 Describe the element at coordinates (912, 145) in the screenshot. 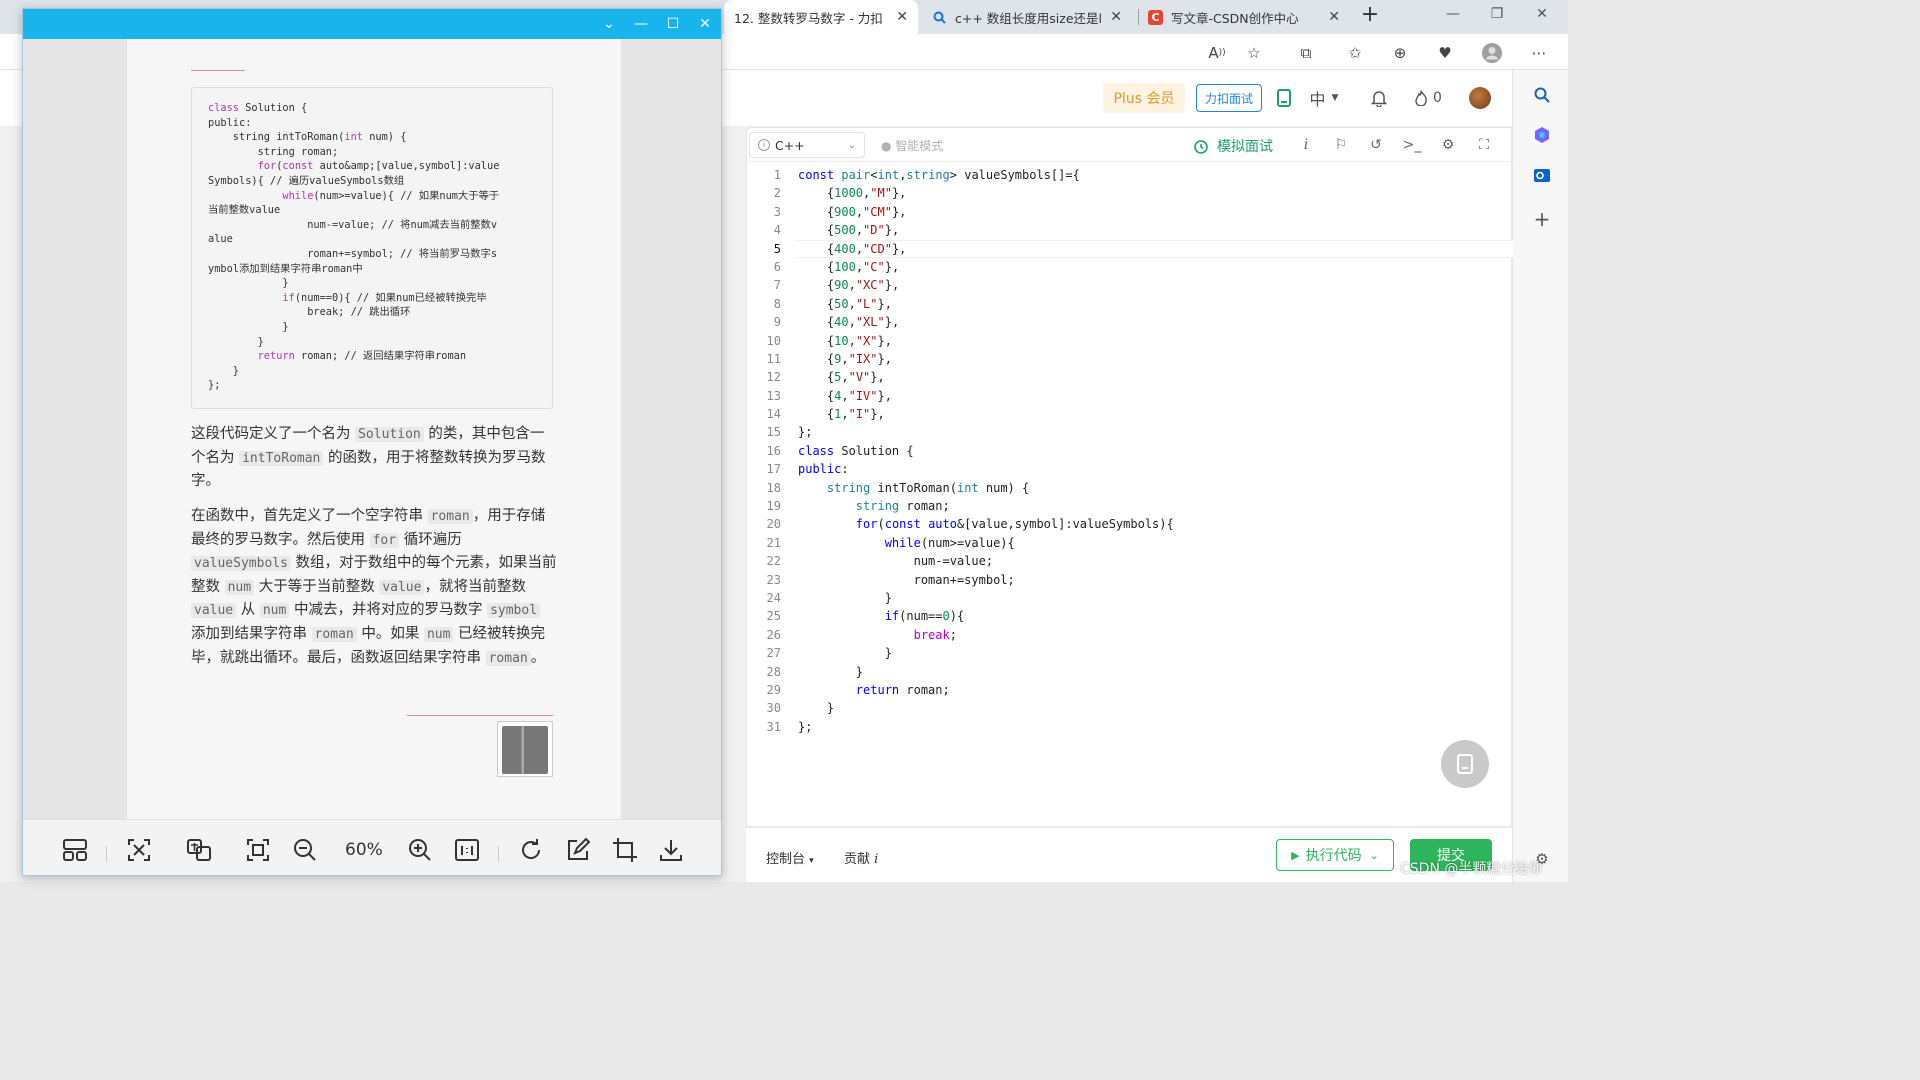

I see `smart-mode-toggle: ● 智能模式` at that location.